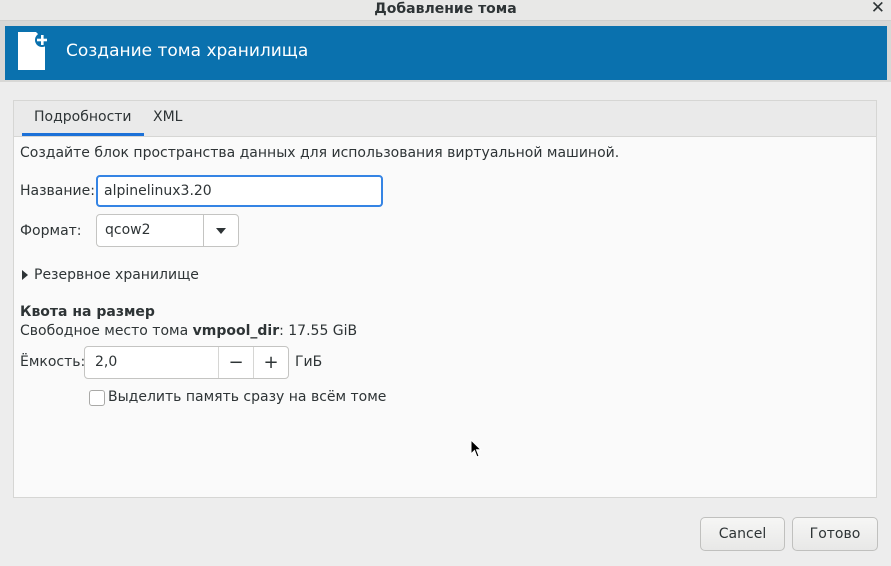 The image size is (891, 566). I want to click on pool-name: vmpool_dir, so click(236, 331).